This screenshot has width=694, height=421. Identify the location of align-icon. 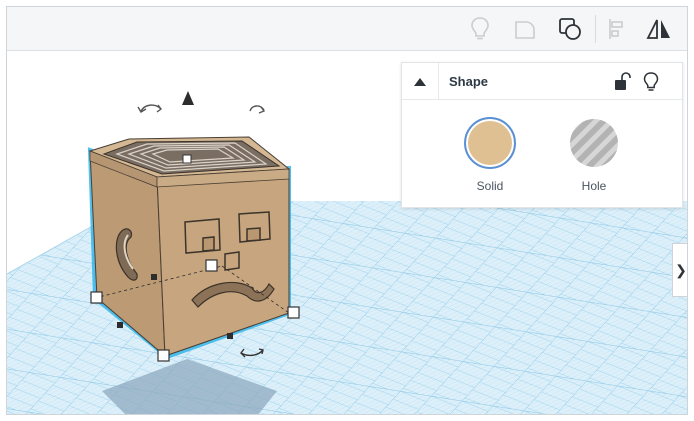
(616, 29).